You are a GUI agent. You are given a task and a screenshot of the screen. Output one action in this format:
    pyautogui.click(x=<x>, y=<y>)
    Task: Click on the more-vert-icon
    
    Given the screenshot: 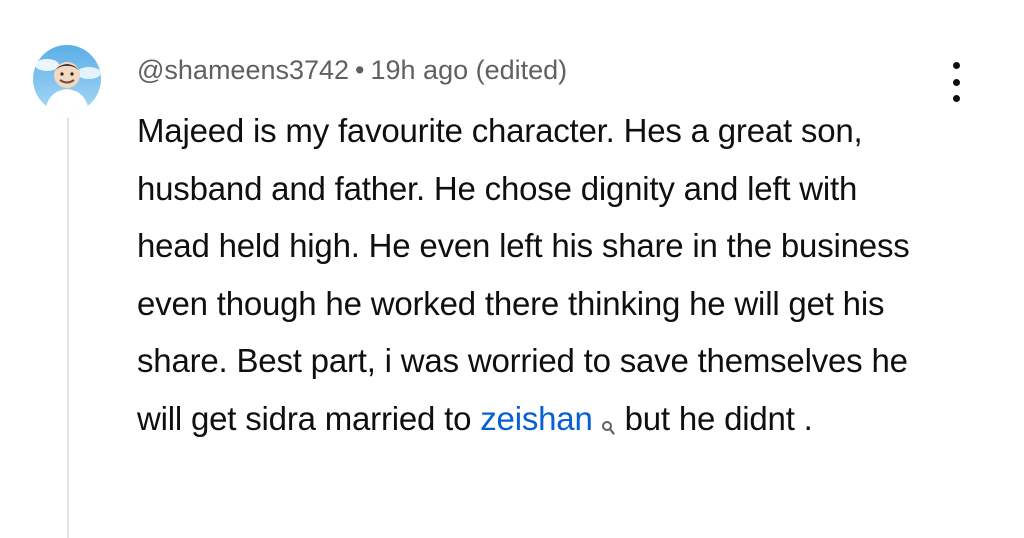 What is the action you would take?
    pyautogui.click(x=956, y=82)
    